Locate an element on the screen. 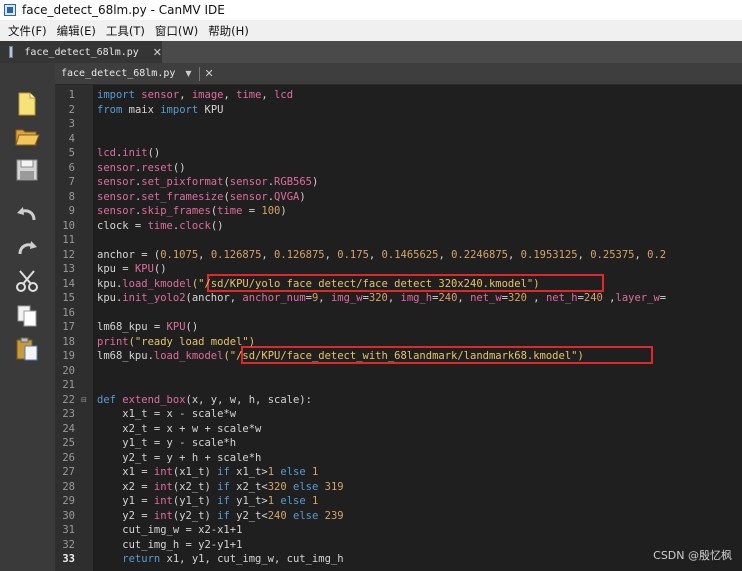 The image size is (742, 571). cut-icon is located at coordinates (27, 281).